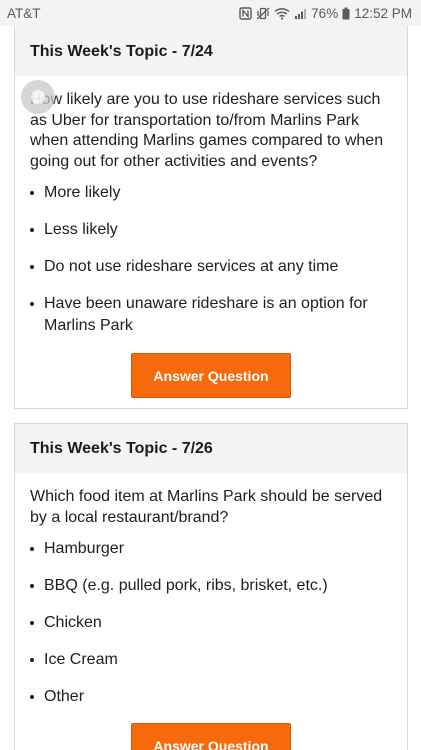  I want to click on circle-icon, so click(38, 97).